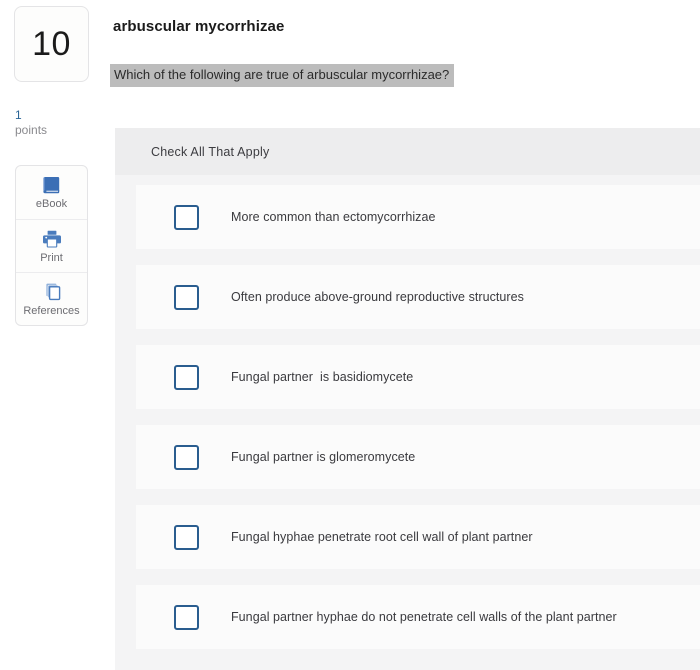 The image size is (700, 670). I want to click on tool-panel: eBook Print References, so click(51, 245).